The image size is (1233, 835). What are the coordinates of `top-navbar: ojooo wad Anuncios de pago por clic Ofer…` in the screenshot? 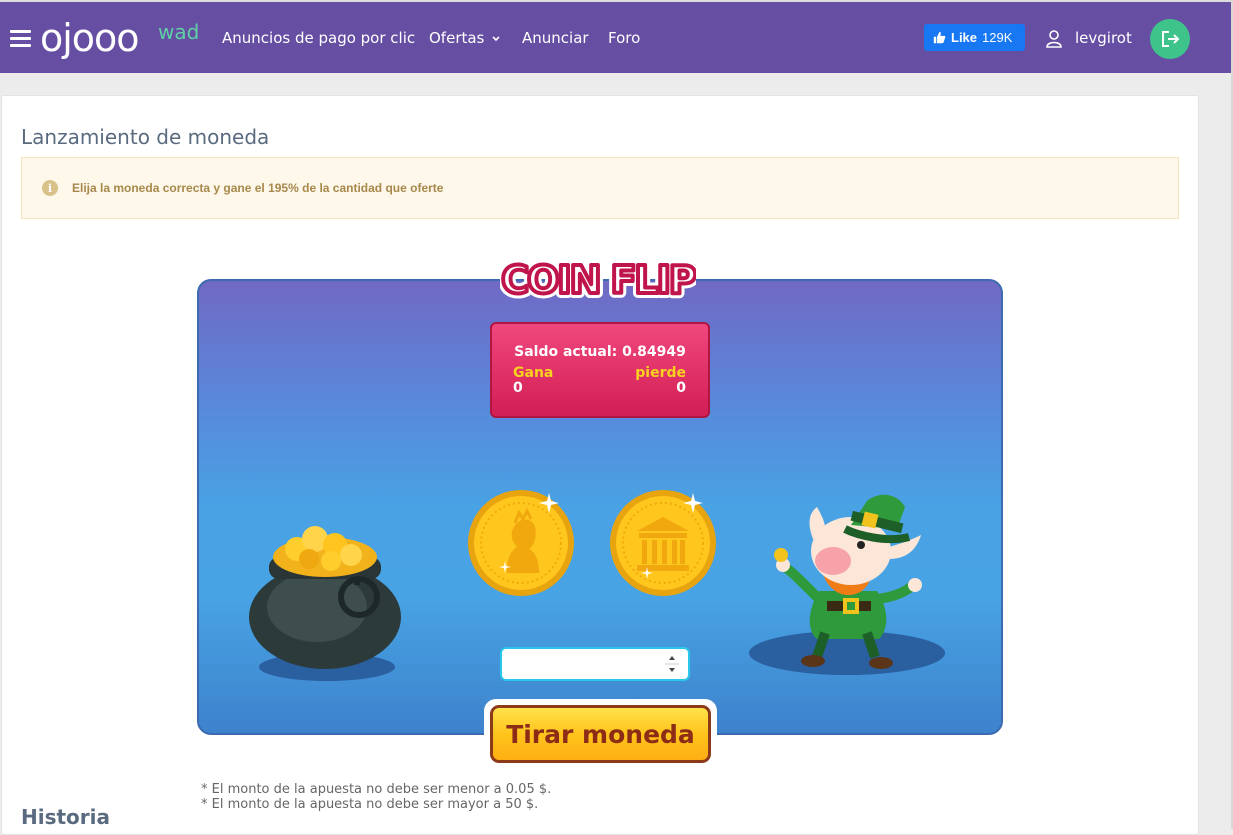 It's located at (615, 36).